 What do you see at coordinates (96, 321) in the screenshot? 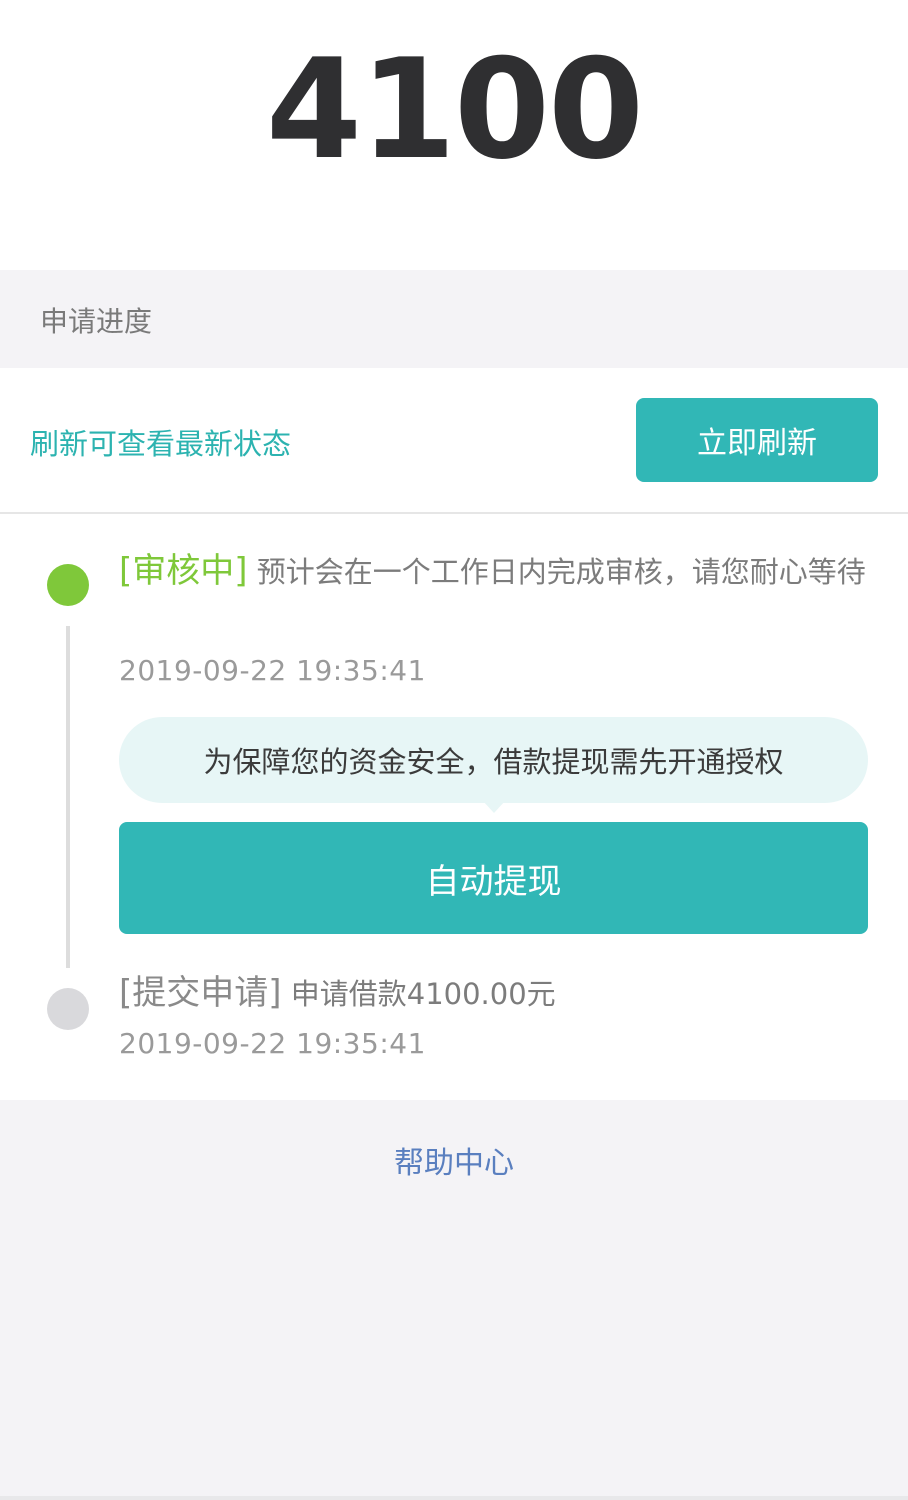
I see `progress-title: 申请进度` at bounding box center [96, 321].